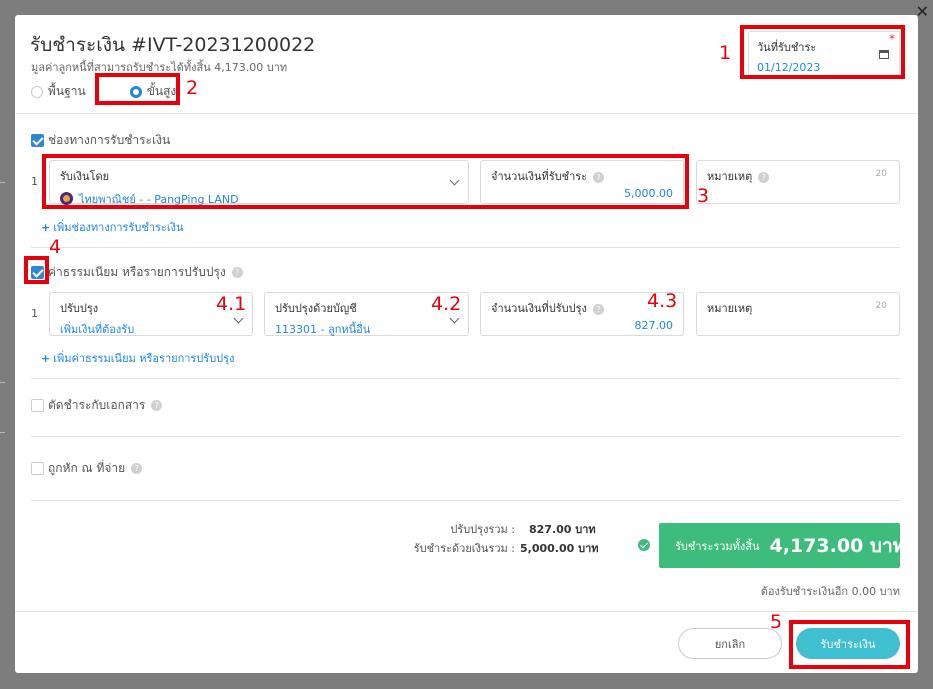 The height and width of the screenshot is (689, 933). I want to click on payment-amount-field: จำนวนเงินที่รับชำระ? 5,000.00, so click(582, 182).